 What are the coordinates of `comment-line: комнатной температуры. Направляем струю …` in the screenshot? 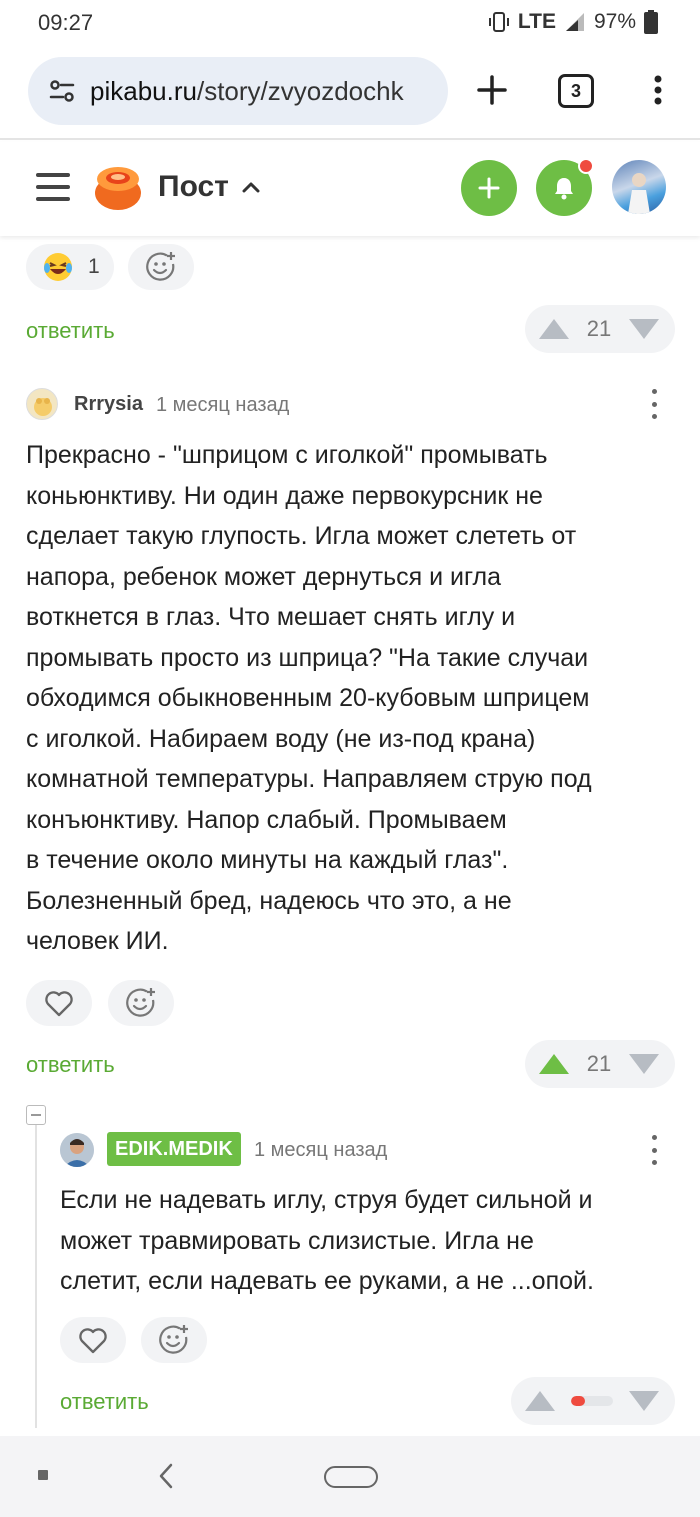 It's located at (309, 779).